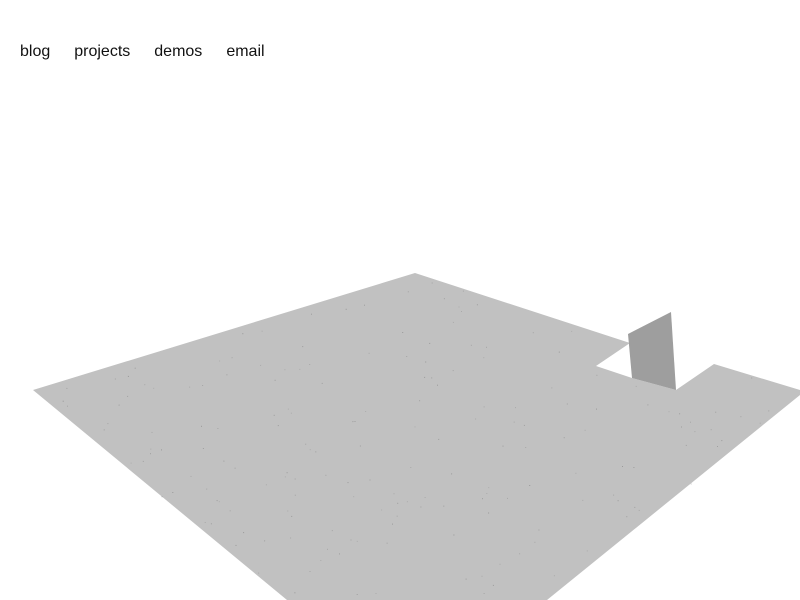 The width and height of the screenshot is (800, 600). What do you see at coordinates (178, 52) in the screenshot?
I see `nav-link-demos: demos` at bounding box center [178, 52].